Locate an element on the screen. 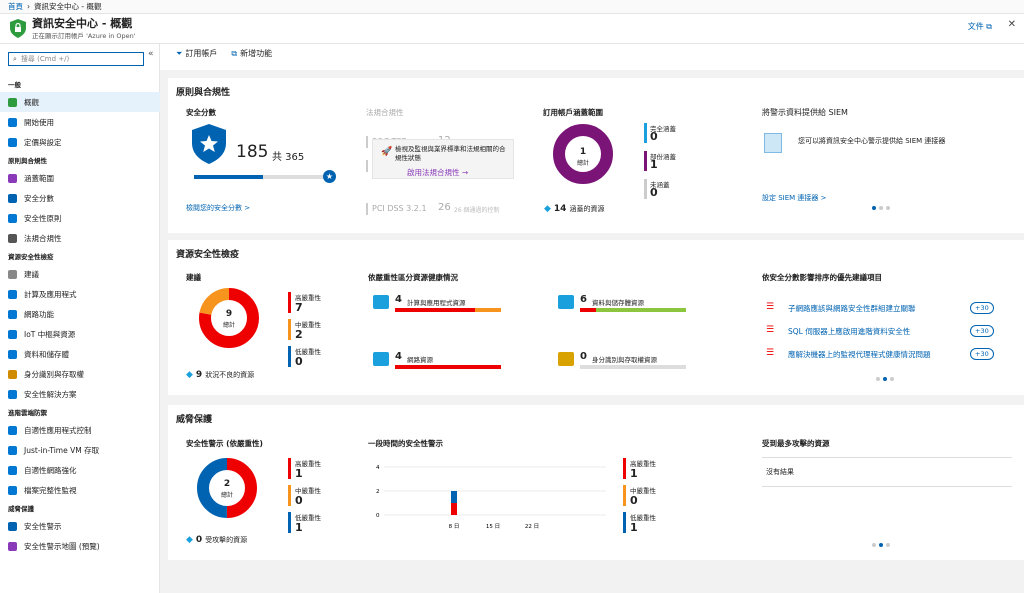 This screenshot has width=1024, height=593. overtime-low-severity: 低嚴重性 1 is located at coordinates (639, 522).